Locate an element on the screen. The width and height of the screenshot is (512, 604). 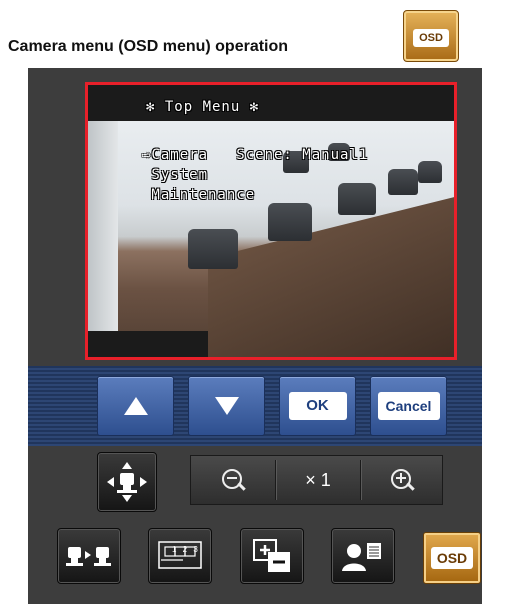
page-title: Camera menu (OSD menu) operation is located at coordinates (148, 46).